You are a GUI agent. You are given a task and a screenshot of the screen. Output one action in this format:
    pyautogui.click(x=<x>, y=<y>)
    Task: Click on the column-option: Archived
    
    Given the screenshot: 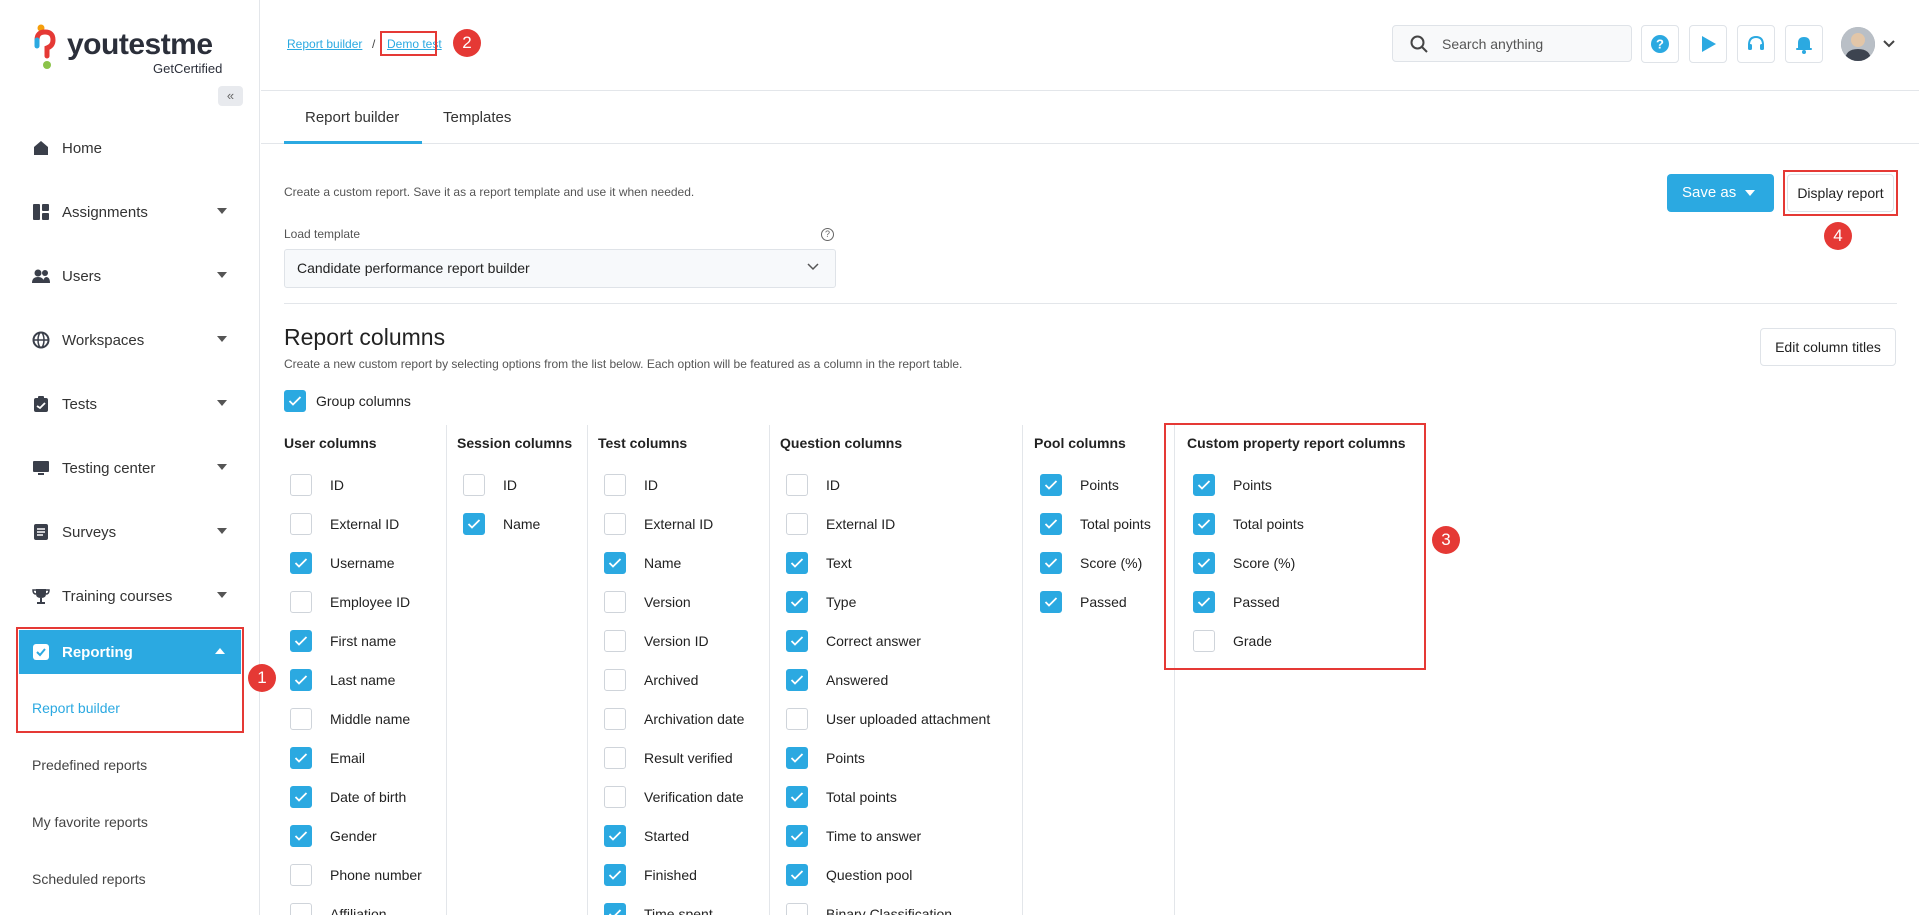 What is the action you would take?
    pyautogui.click(x=683, y=679)
    